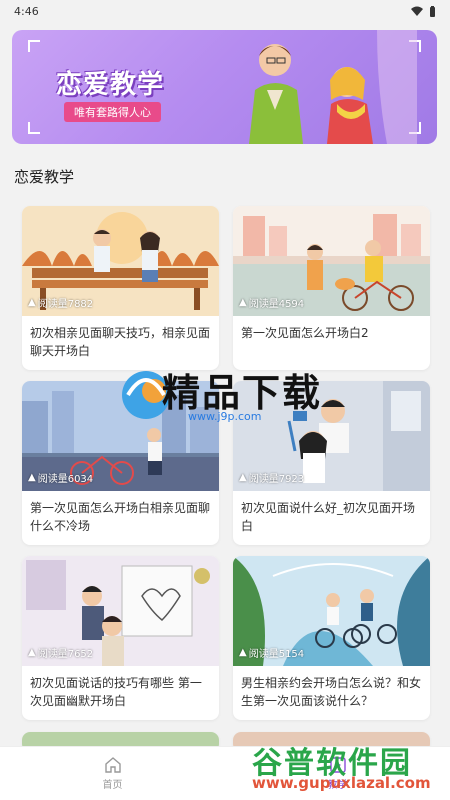 The image size is (450, 800). Describe the element at coordinates (116, 692) in the screenshot. I see `article-title: 初次见面说话的技巧有哪些 第一次见面幽默开场白` at that location.